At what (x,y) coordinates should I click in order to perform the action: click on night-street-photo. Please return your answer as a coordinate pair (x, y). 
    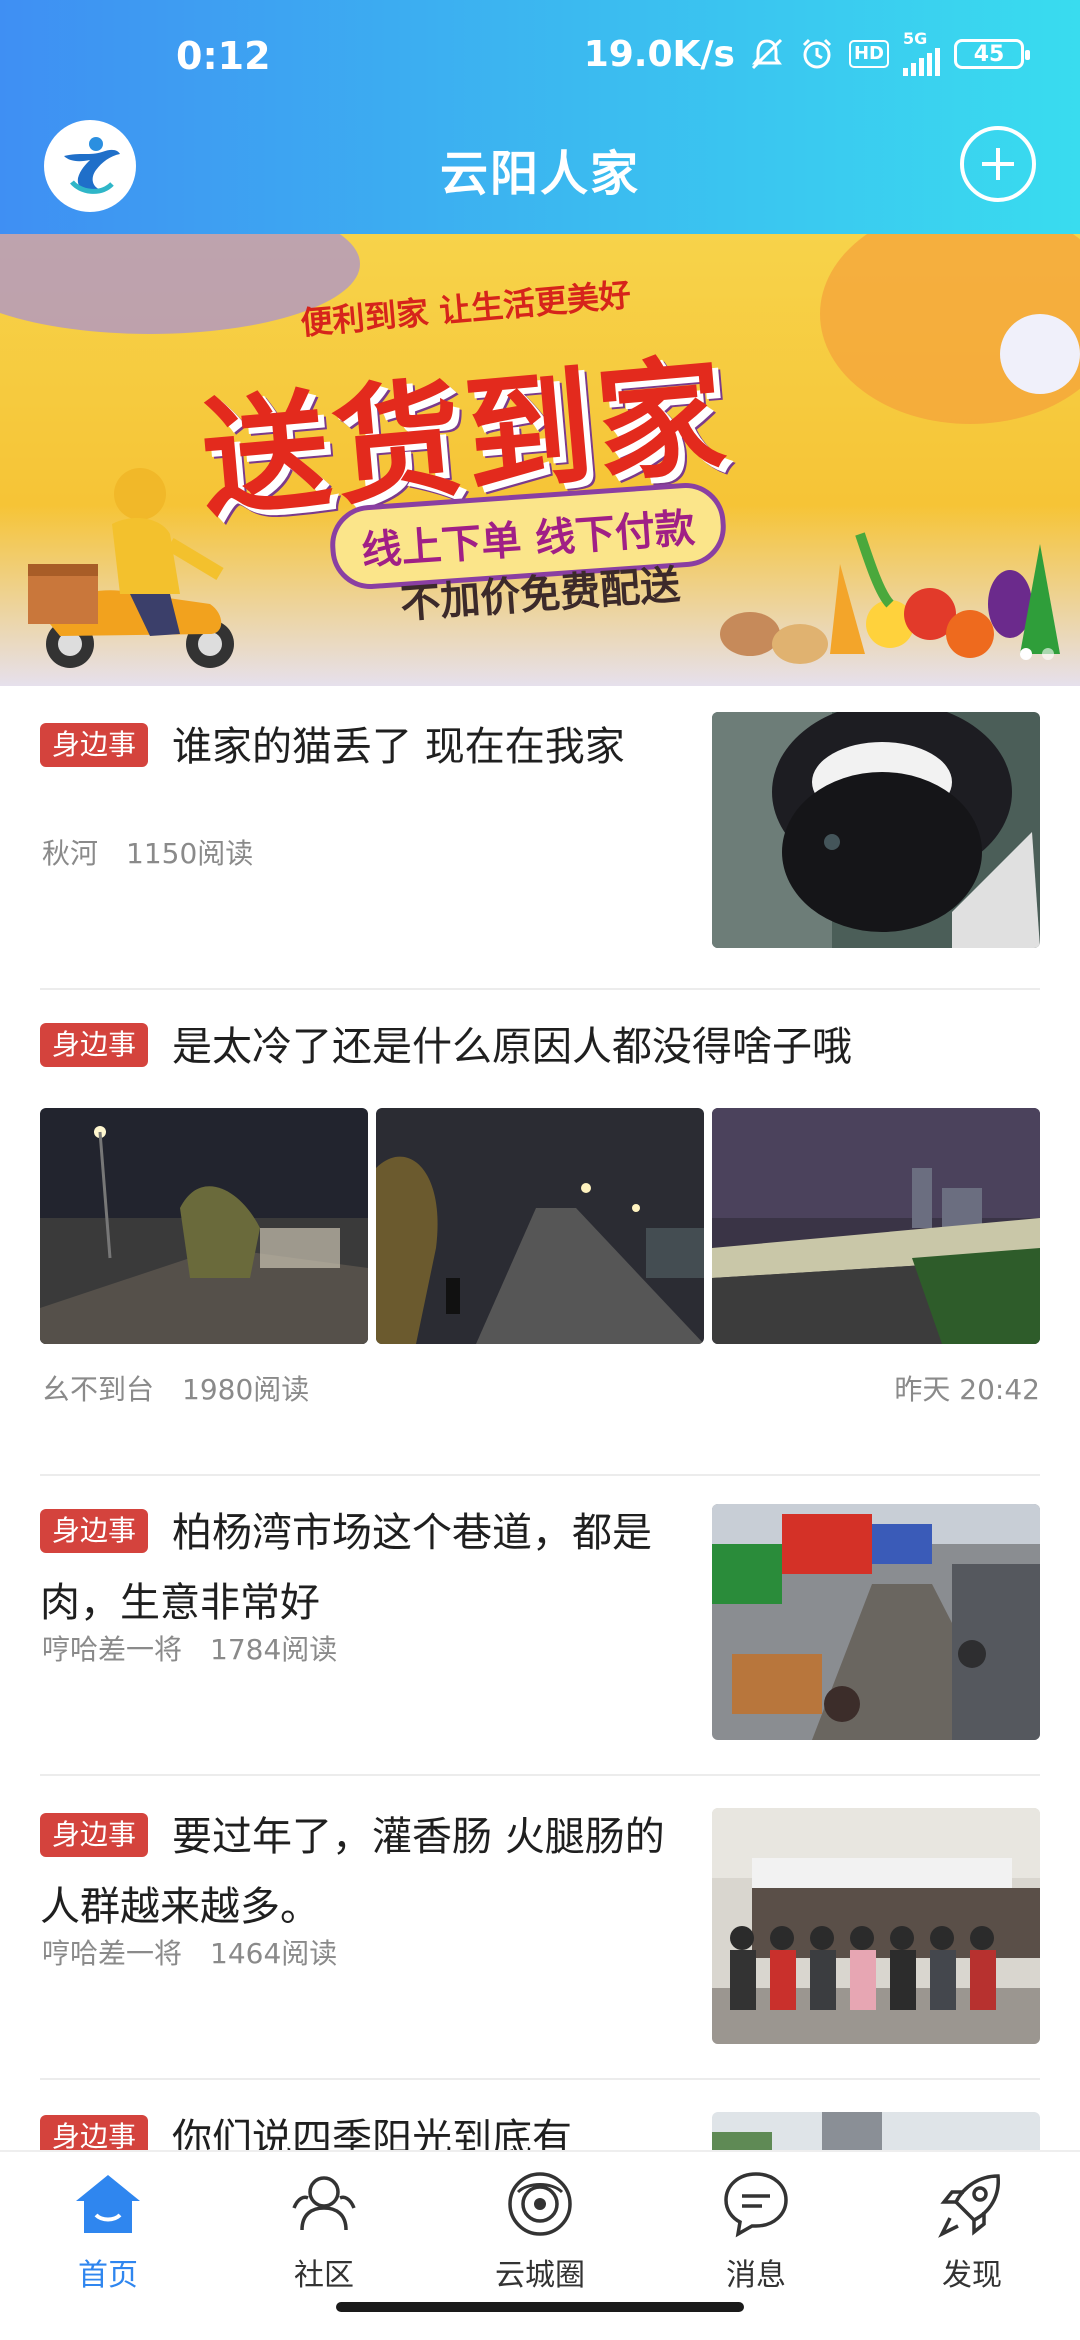
    Looking at the image, I should click on (204, 1226).